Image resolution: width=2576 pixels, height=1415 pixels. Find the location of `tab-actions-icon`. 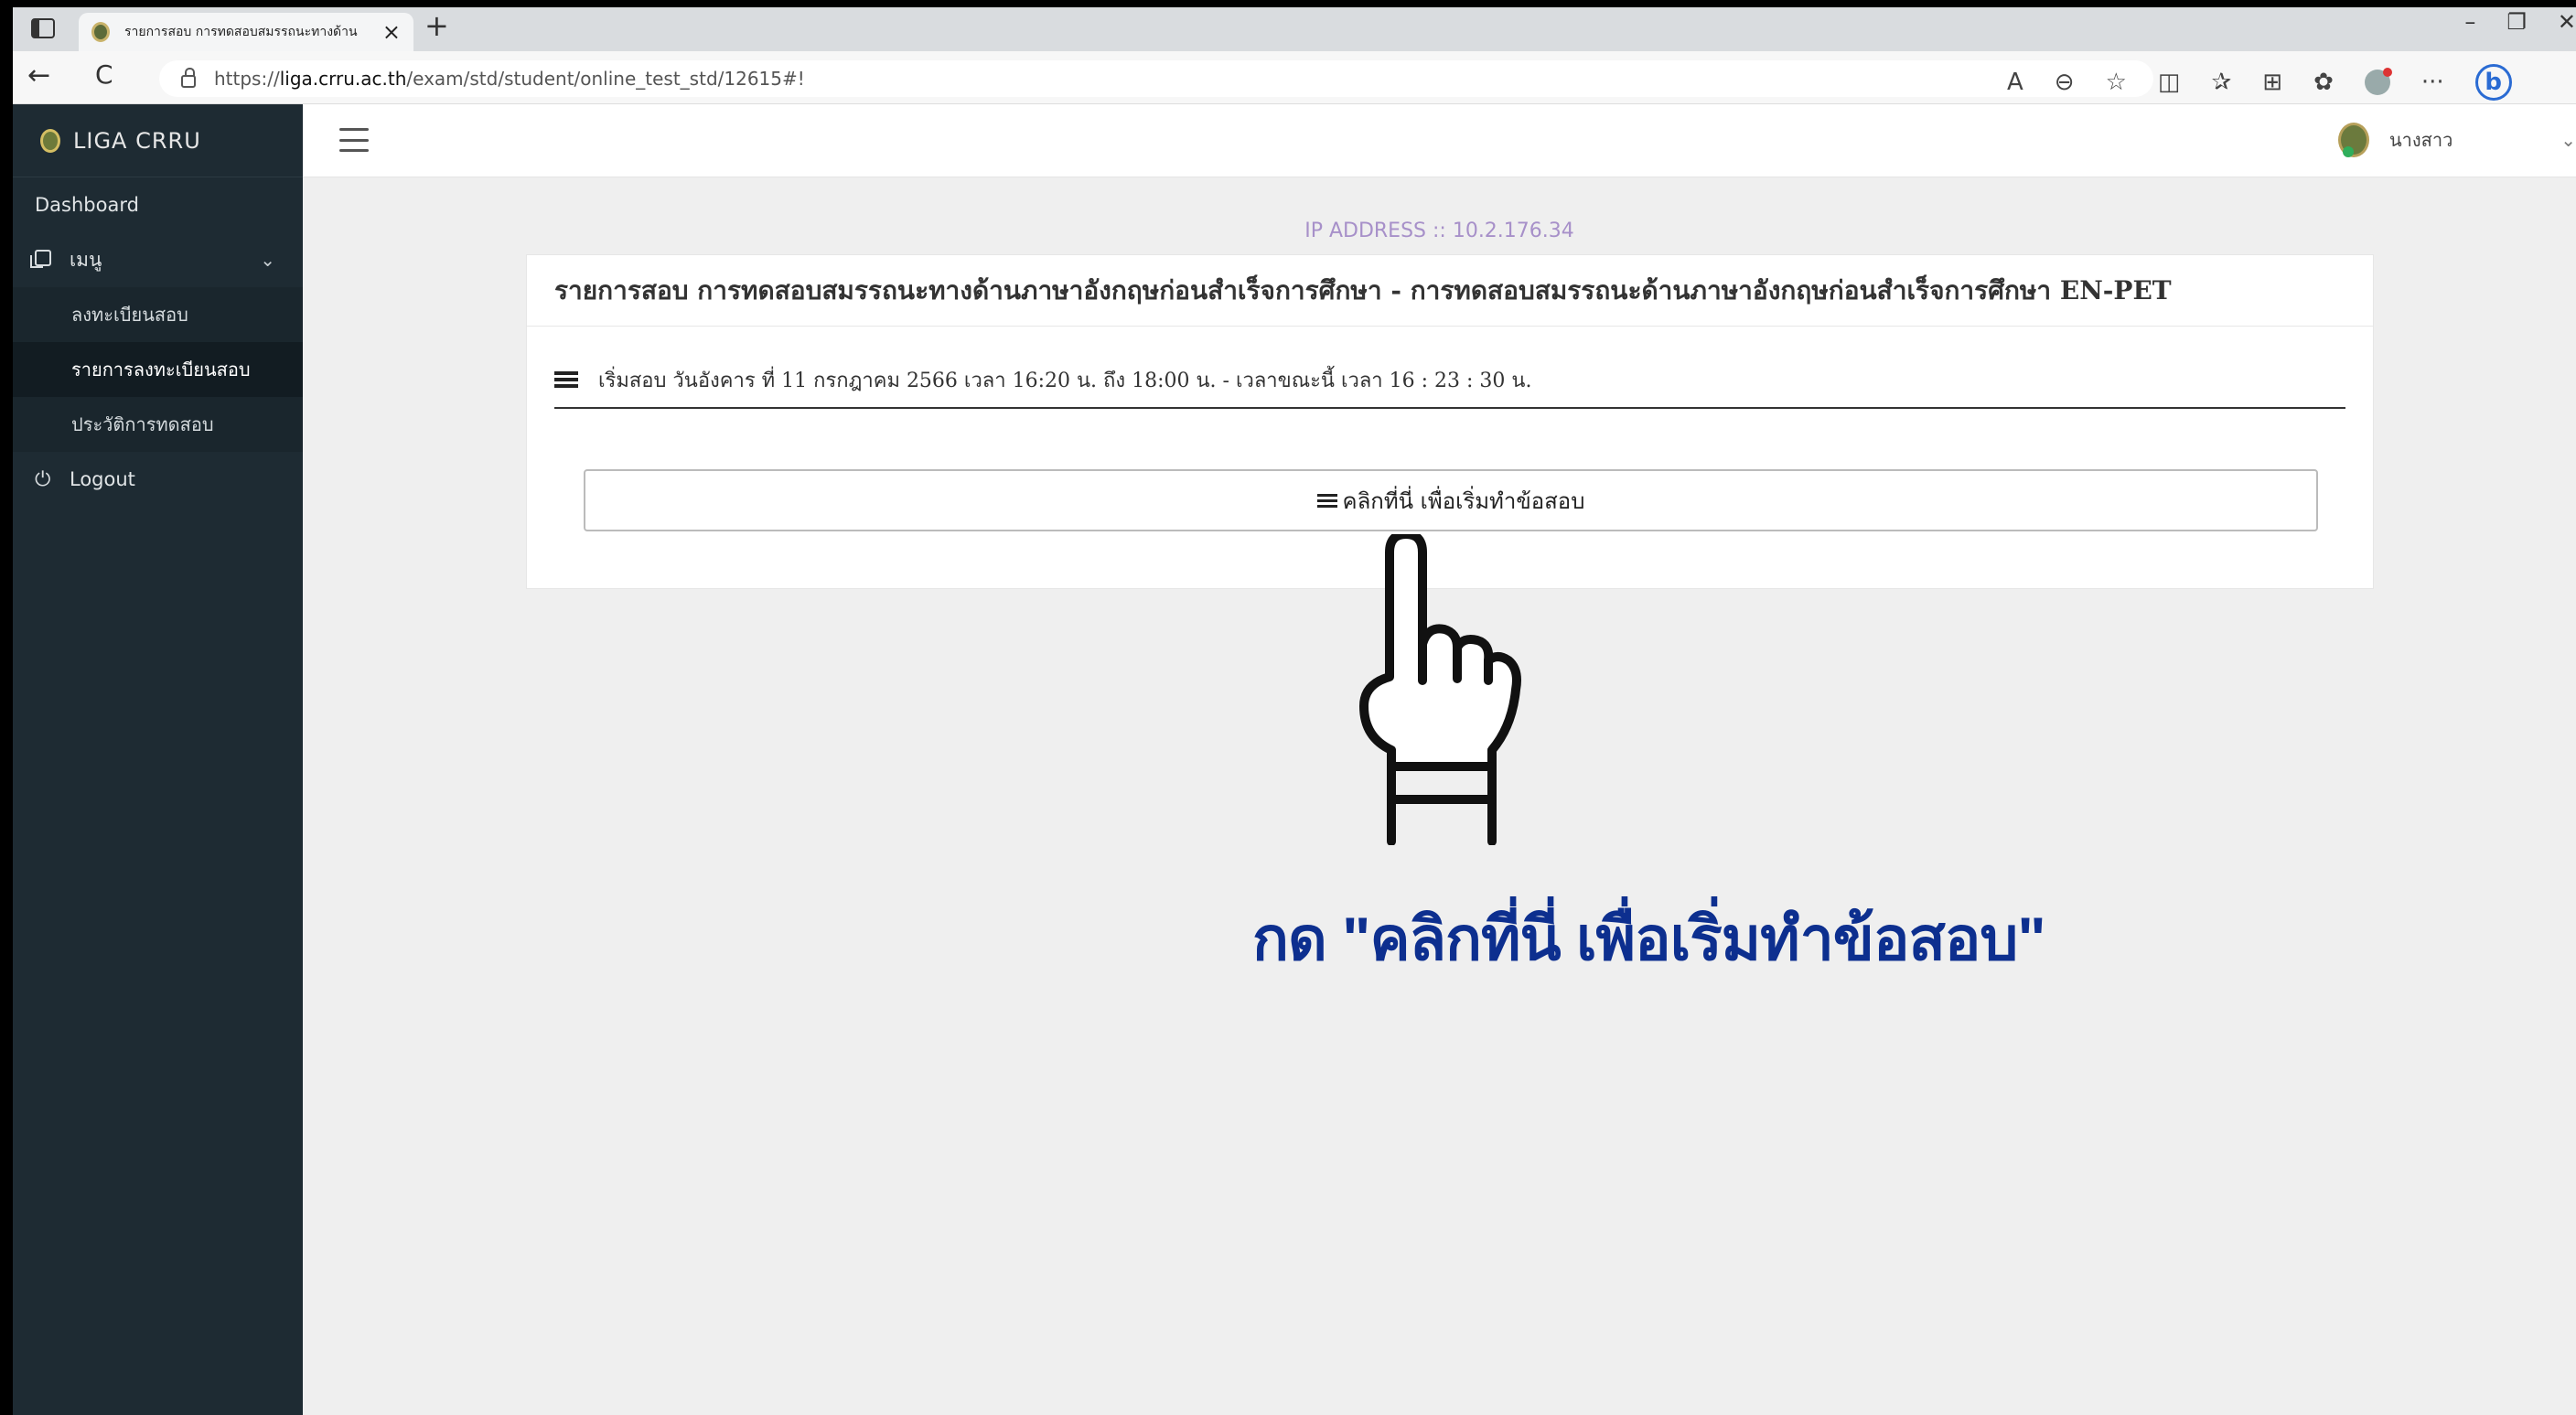

tab-actions-icon is located at coordinates (43, 28).